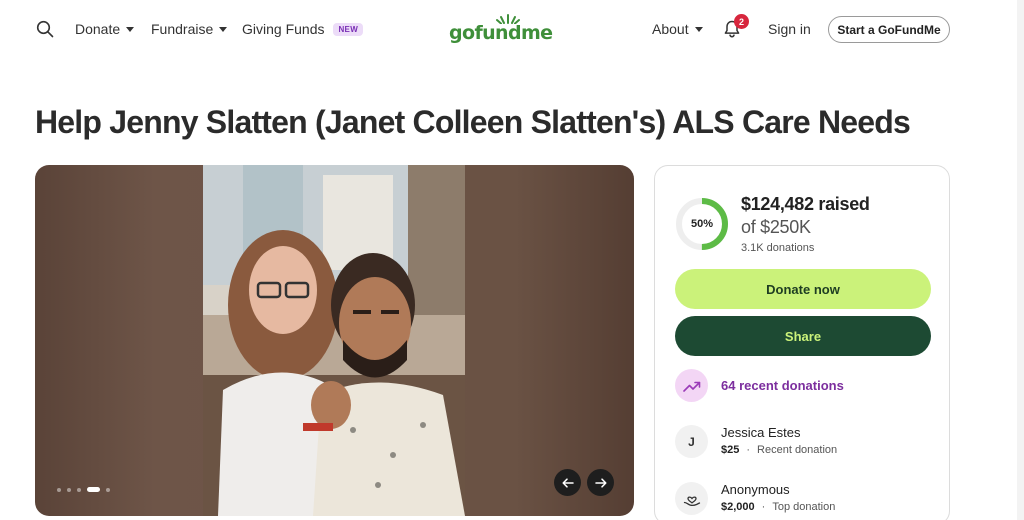  I want to click on donor-details: $2,000 · Top donation, so click(778, 507).